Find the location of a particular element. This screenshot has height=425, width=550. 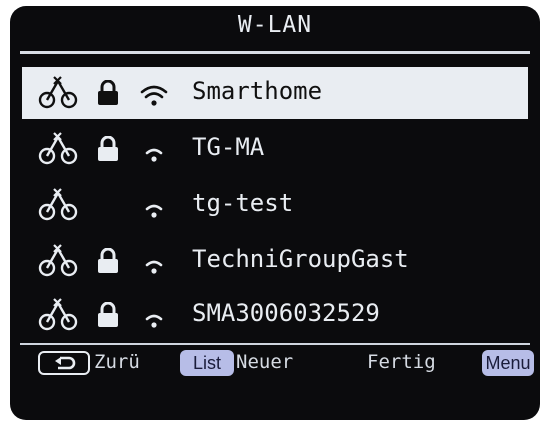

back-label: Zurü is located at coordinates (117, 362).